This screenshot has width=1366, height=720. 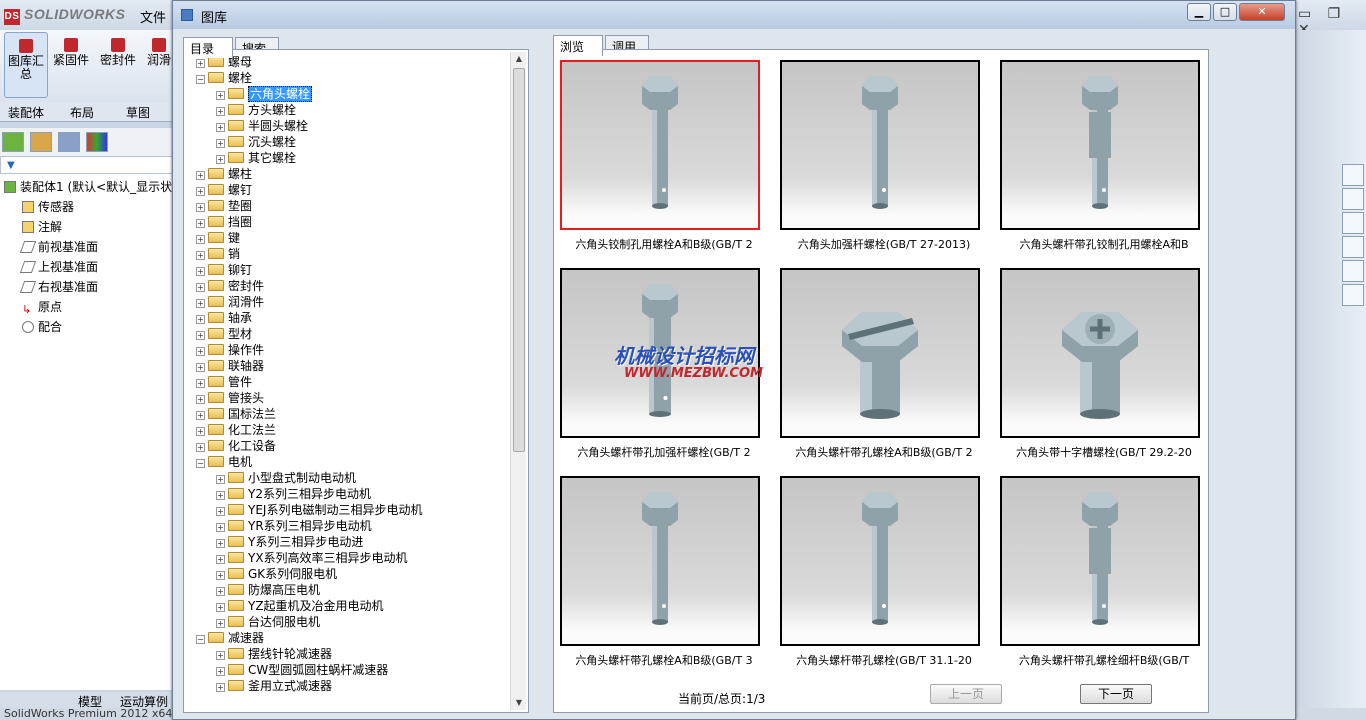 I want to click on tree-node: − 电机, so click(x=224, y=462).